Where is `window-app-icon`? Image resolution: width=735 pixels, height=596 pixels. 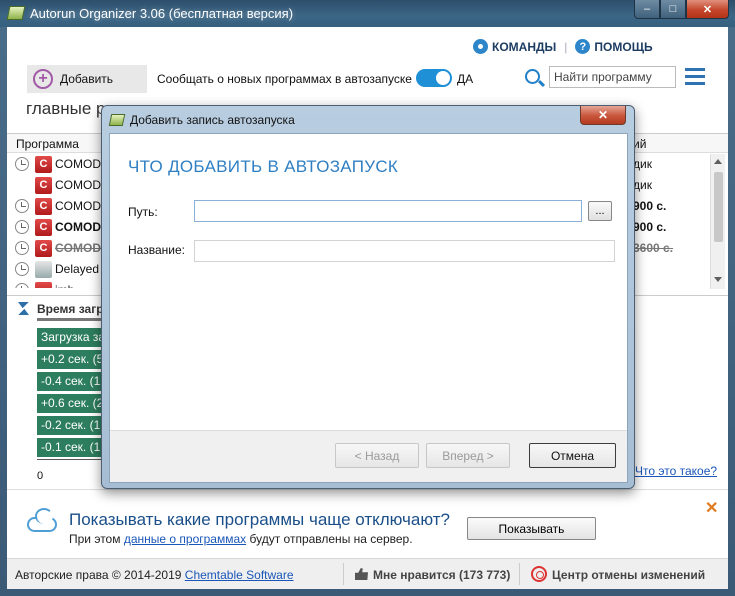
window-app-icon is located at coordinates (43, 269).